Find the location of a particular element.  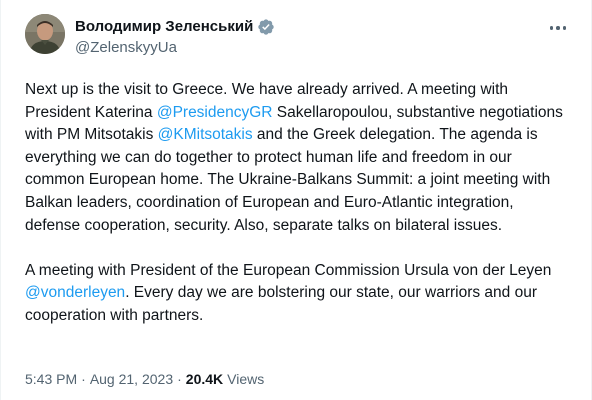

author-handle: @ZelenskyyUa is located at coordinates (175, 47).